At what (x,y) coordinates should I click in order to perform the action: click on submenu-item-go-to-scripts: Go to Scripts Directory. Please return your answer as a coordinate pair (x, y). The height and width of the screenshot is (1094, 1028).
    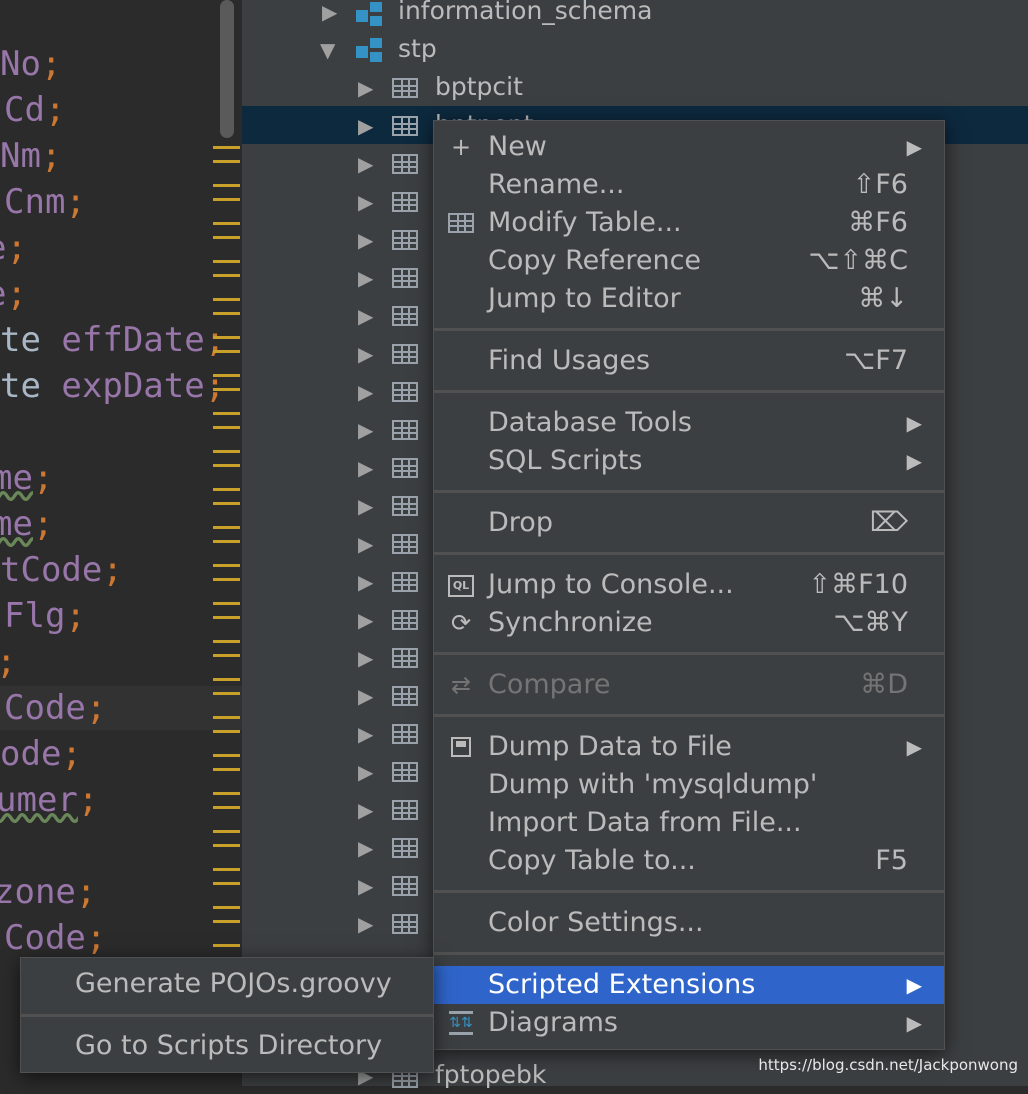
    Looking at the image, I should click on (227, 1046).